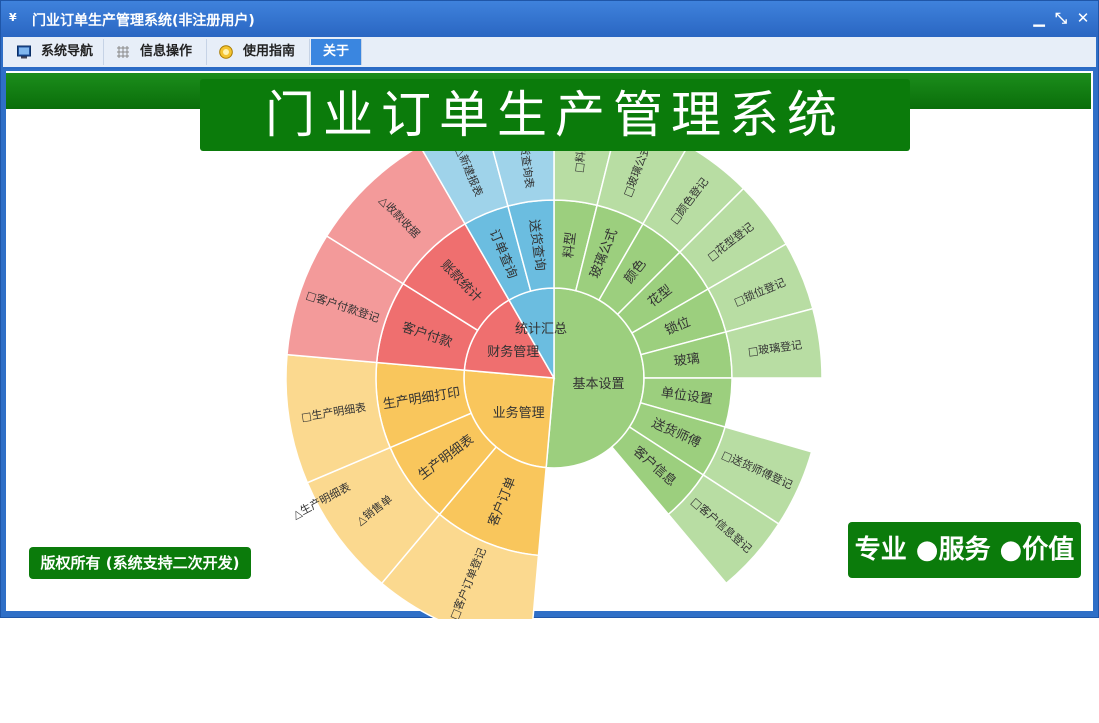  I want to click on sunburst-group-label: 基本设置, so click(599, 384).